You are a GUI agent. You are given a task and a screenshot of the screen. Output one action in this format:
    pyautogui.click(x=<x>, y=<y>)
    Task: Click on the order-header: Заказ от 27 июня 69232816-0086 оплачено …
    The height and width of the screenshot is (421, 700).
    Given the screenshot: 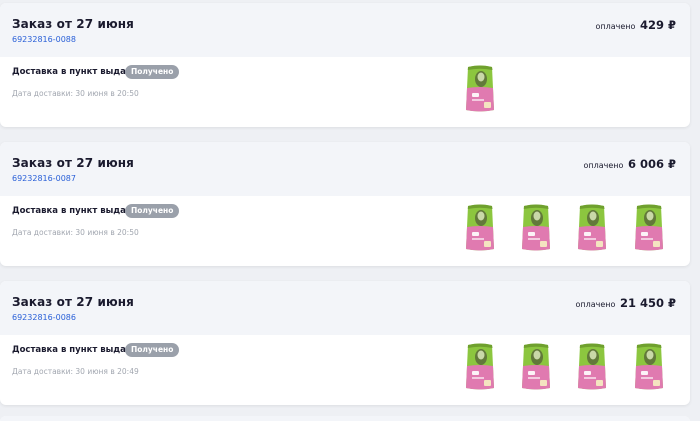 What is the action you would take?
    pyautogui.click(x=345, y=308)
    